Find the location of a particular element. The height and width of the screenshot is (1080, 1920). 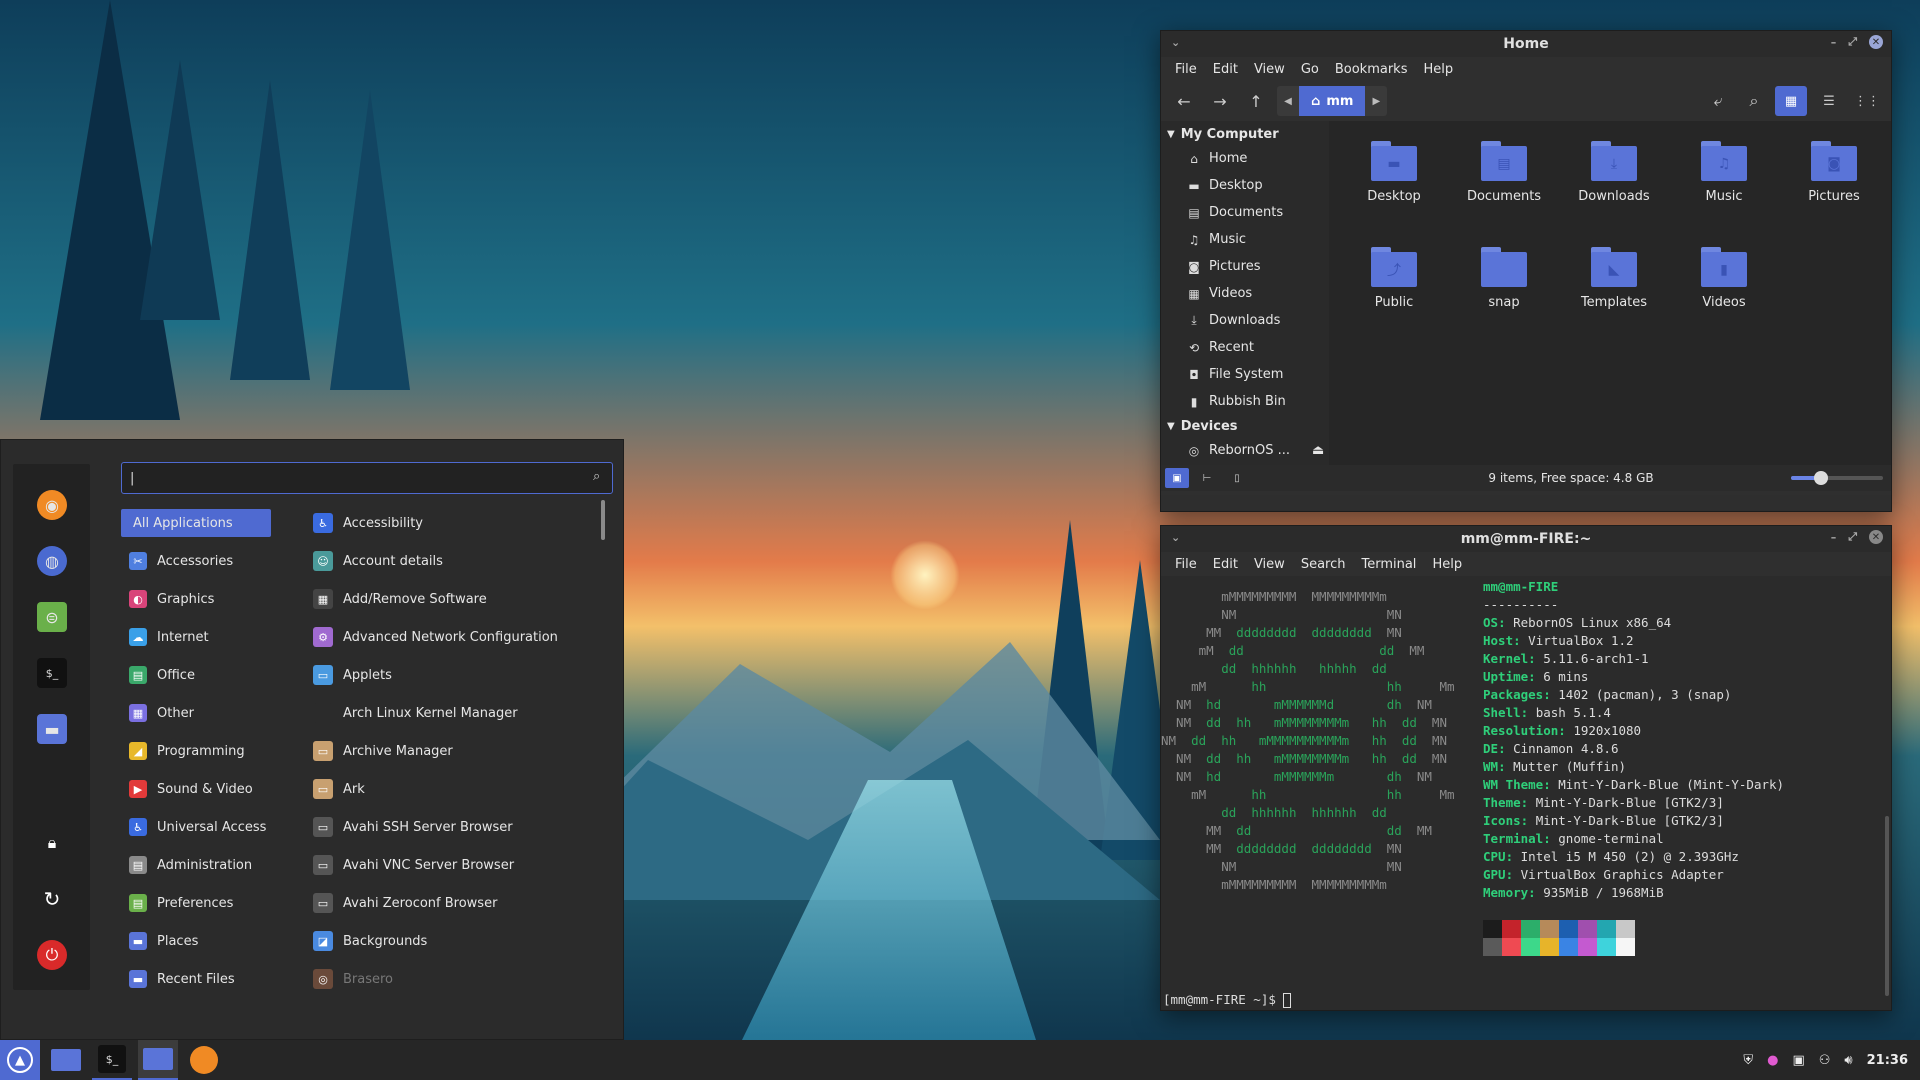

sidebar-section-my-computer: ▼ My Computer is located at coordinates (1245, 134).